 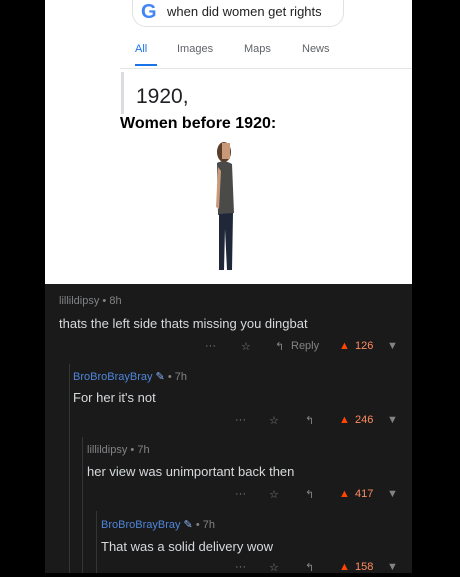 I want to click on score: 158, so click(x=364, y=567).